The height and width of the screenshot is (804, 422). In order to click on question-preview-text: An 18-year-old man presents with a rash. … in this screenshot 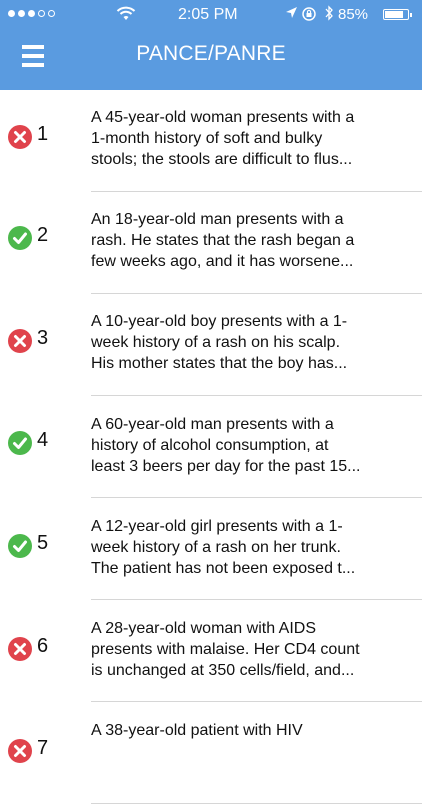, I will do `click(246, 240)`.